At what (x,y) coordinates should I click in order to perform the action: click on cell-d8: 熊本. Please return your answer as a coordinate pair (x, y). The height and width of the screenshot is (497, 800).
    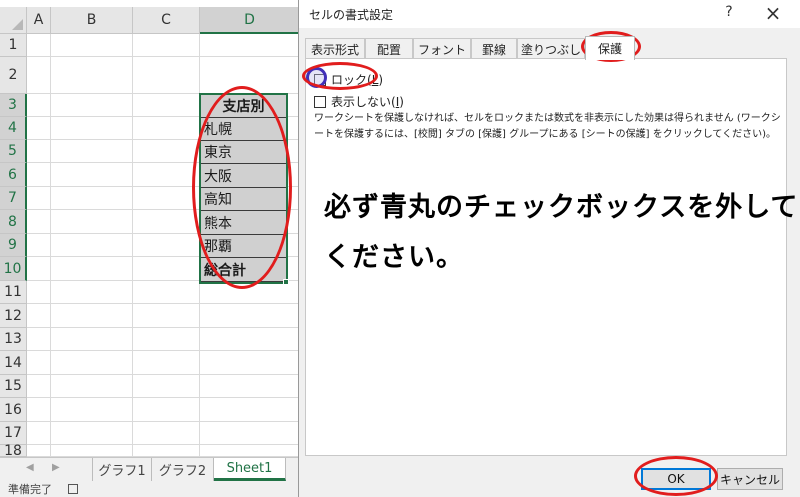
    Looking at the image, I should click on (243, 222).